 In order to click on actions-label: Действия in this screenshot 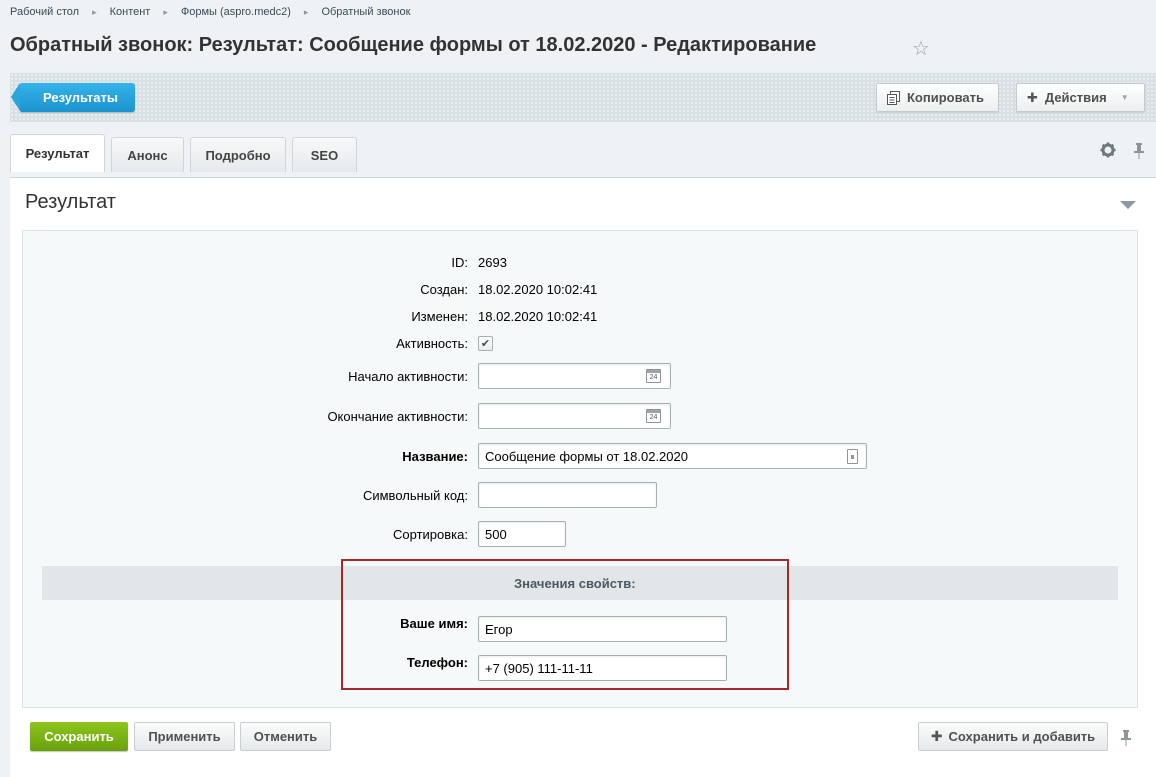, I will do `click(1075, 97)`.